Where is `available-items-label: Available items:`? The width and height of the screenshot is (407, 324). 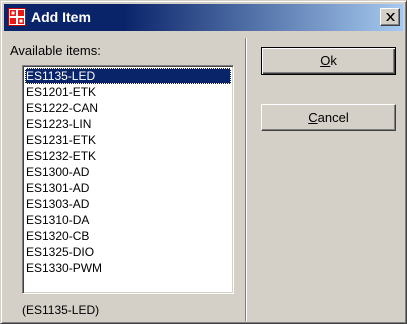 available-items-label: Available items: is located at coordinates (55, 50).